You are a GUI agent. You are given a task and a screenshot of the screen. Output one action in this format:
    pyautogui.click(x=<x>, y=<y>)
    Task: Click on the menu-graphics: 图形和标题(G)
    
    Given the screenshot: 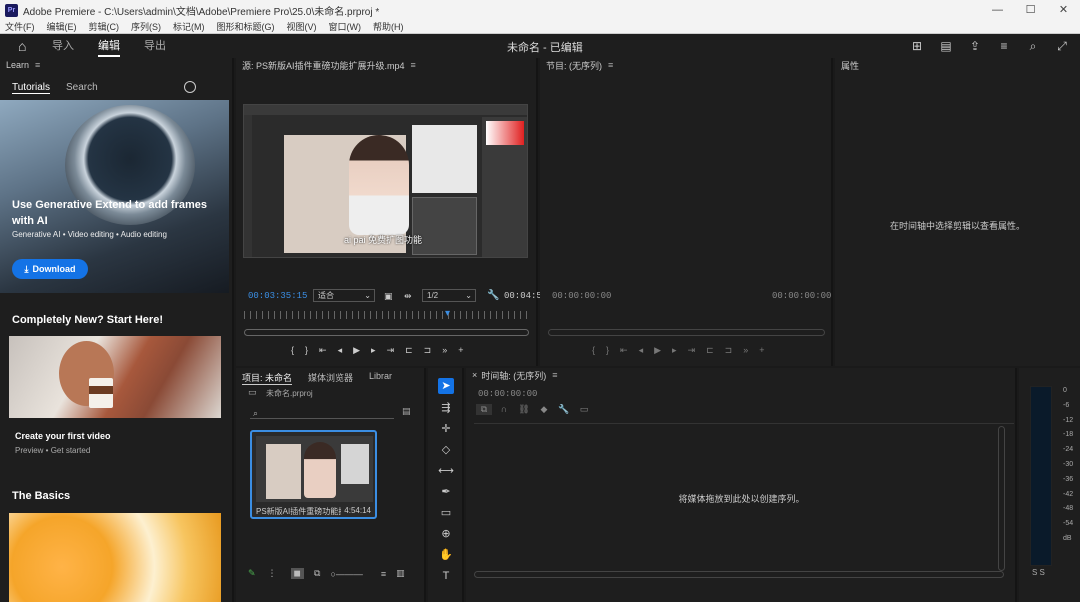 What is the action you would take?
    pyautogui.click(x=246, y=26)
    